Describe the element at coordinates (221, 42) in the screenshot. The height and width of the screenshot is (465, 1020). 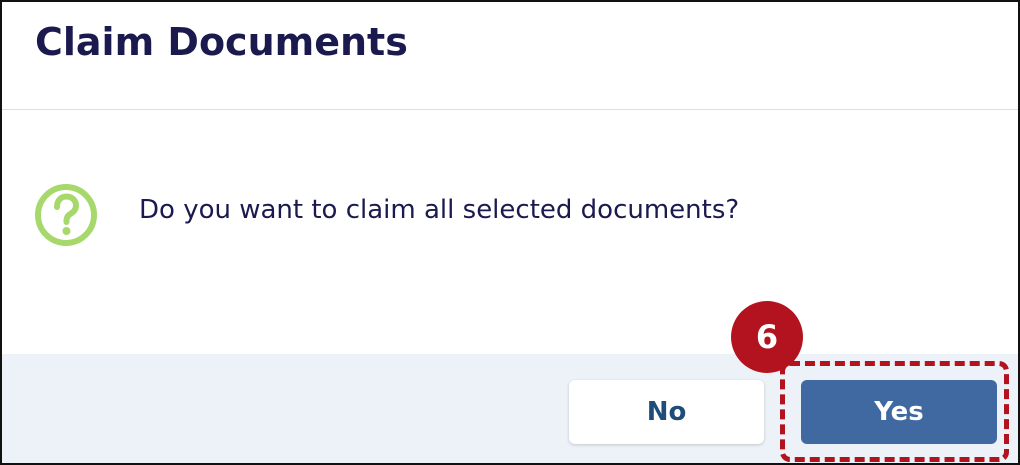
I see `dialog-title: Claim Documents` at that location.